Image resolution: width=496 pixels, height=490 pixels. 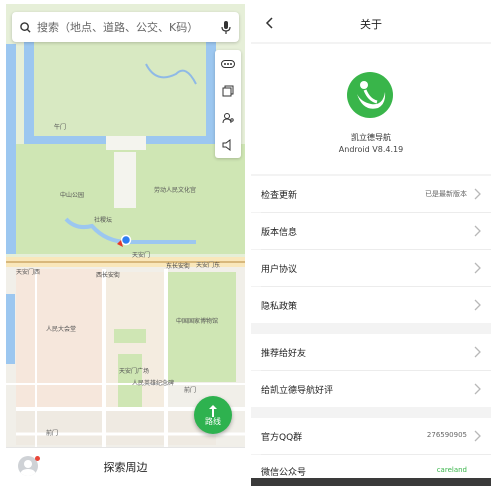 I want to click on map-label-tiananmen-east: 天安门东, so click(x=208, y=265).